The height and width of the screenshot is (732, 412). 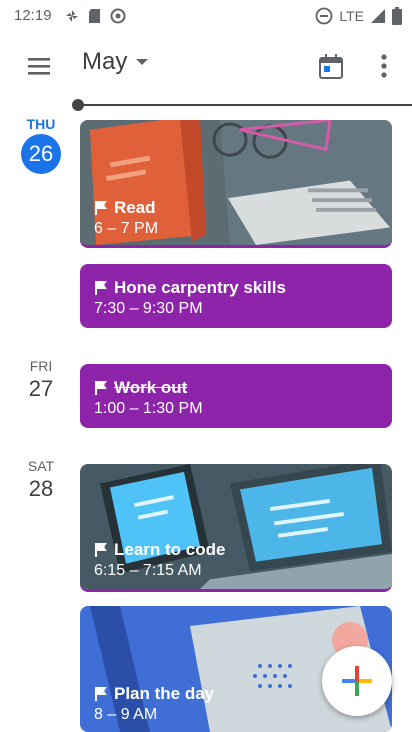 What do you see at coordinates (126, 228) in the screenshot?
I see `event-time: 6 – 7 PM` at bounding box center [126, 228].